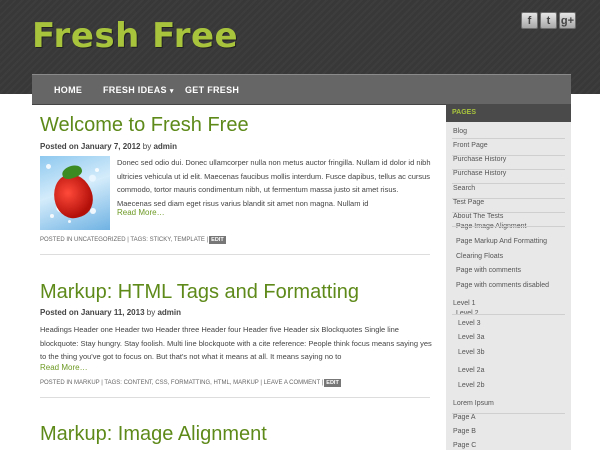 This screenshot has width=600, height=450. Describe the element at coordinates (501, 241) in the screenshot. I see `sidebar-item: Page Markup And Formatting` at that location.